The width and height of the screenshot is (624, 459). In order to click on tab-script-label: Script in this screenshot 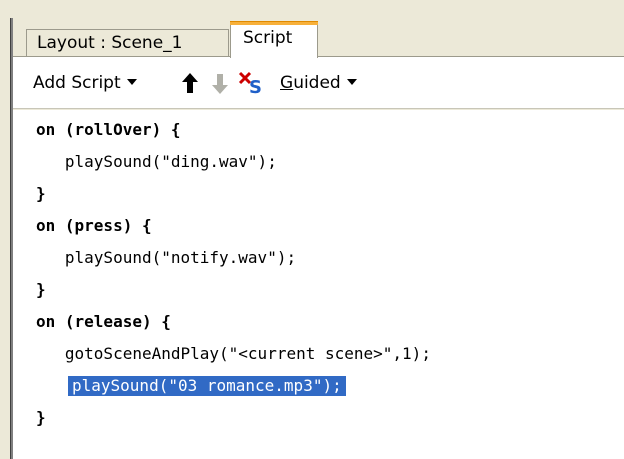, I will do `click(268, 38)`.